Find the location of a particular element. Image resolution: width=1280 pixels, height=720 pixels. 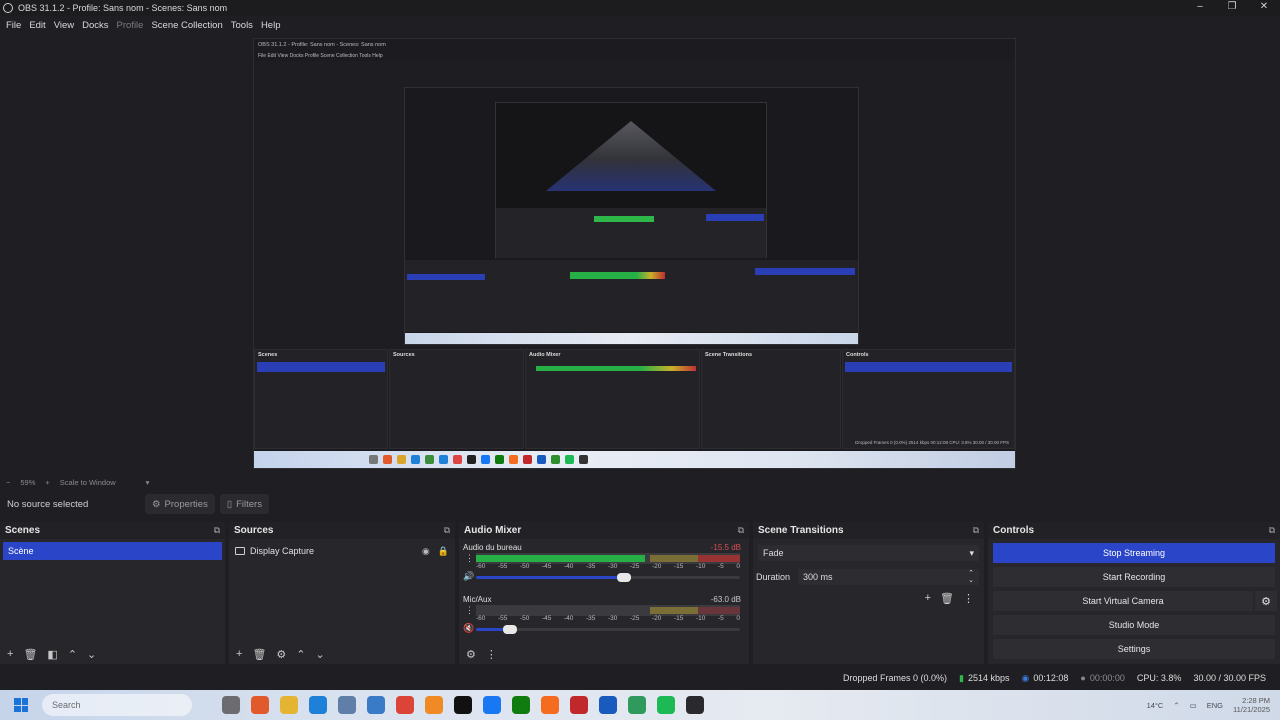

mixer-menu-icon: ⋮ is located at coordinates (491, 654).